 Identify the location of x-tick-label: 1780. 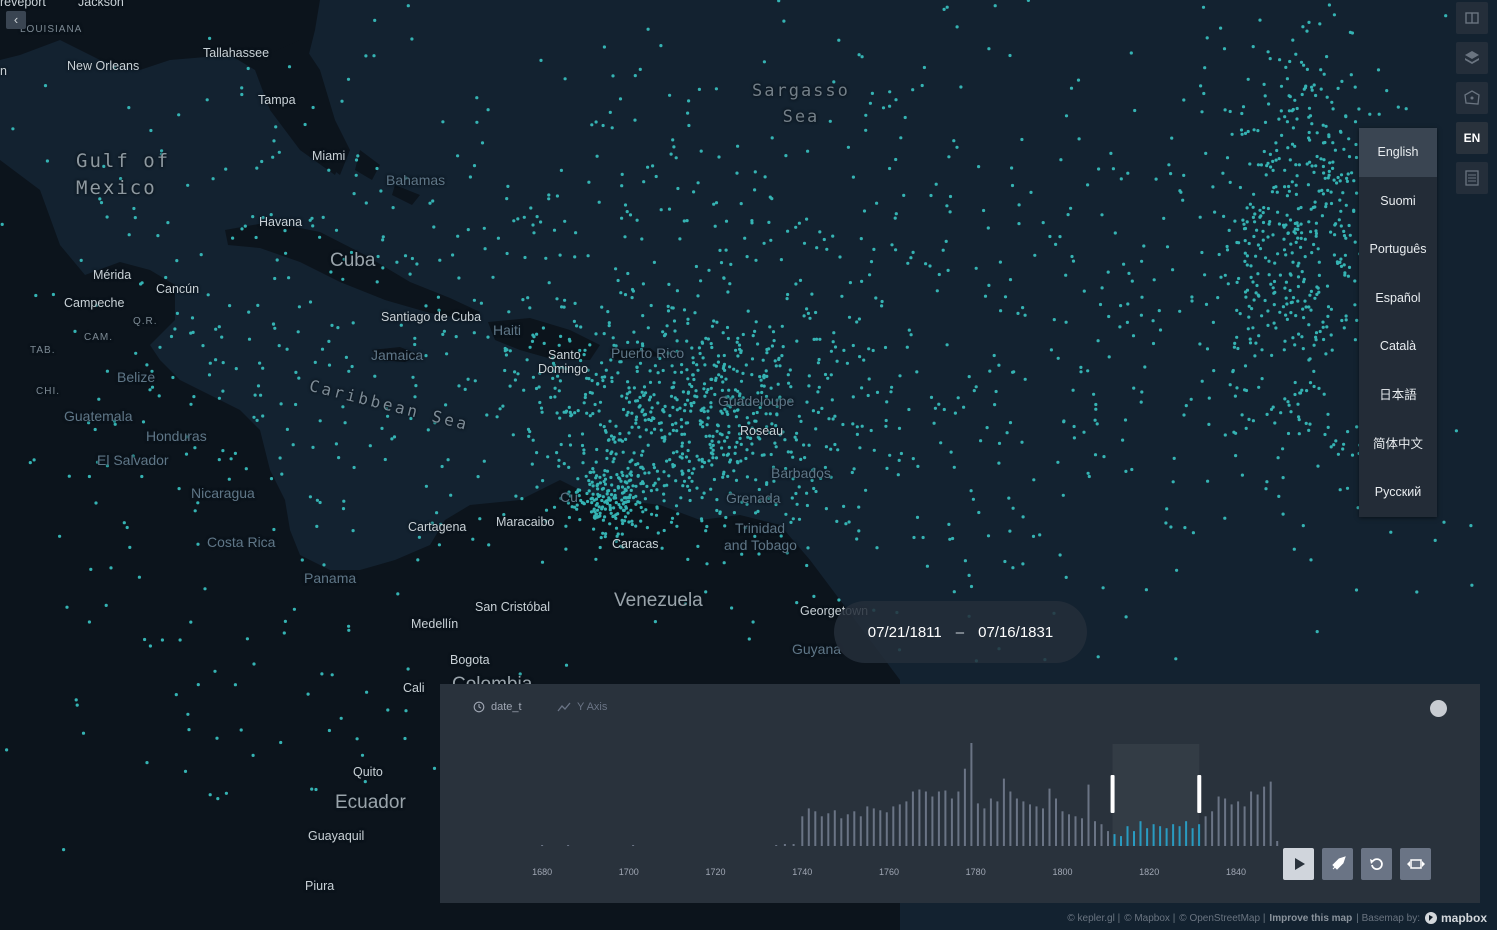
(976, 872).